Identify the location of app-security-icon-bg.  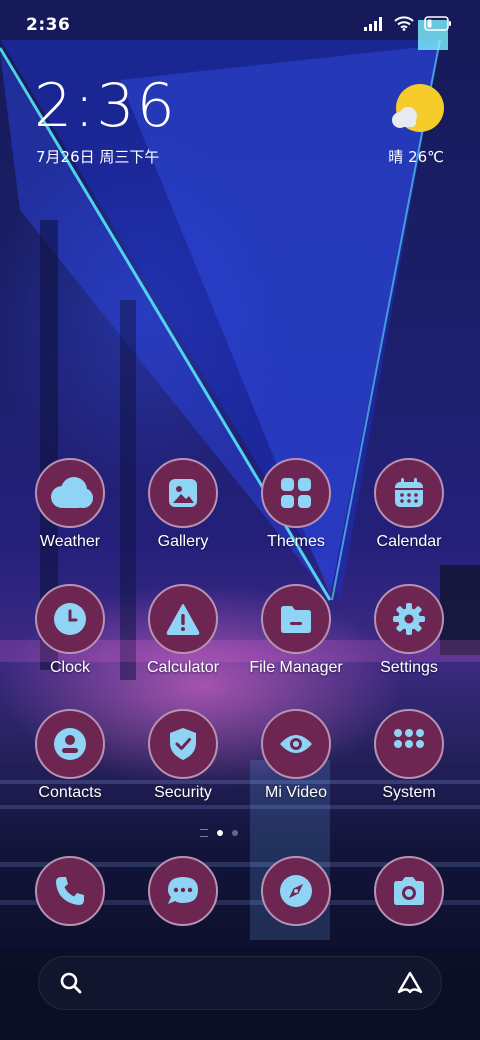
(183, 744).